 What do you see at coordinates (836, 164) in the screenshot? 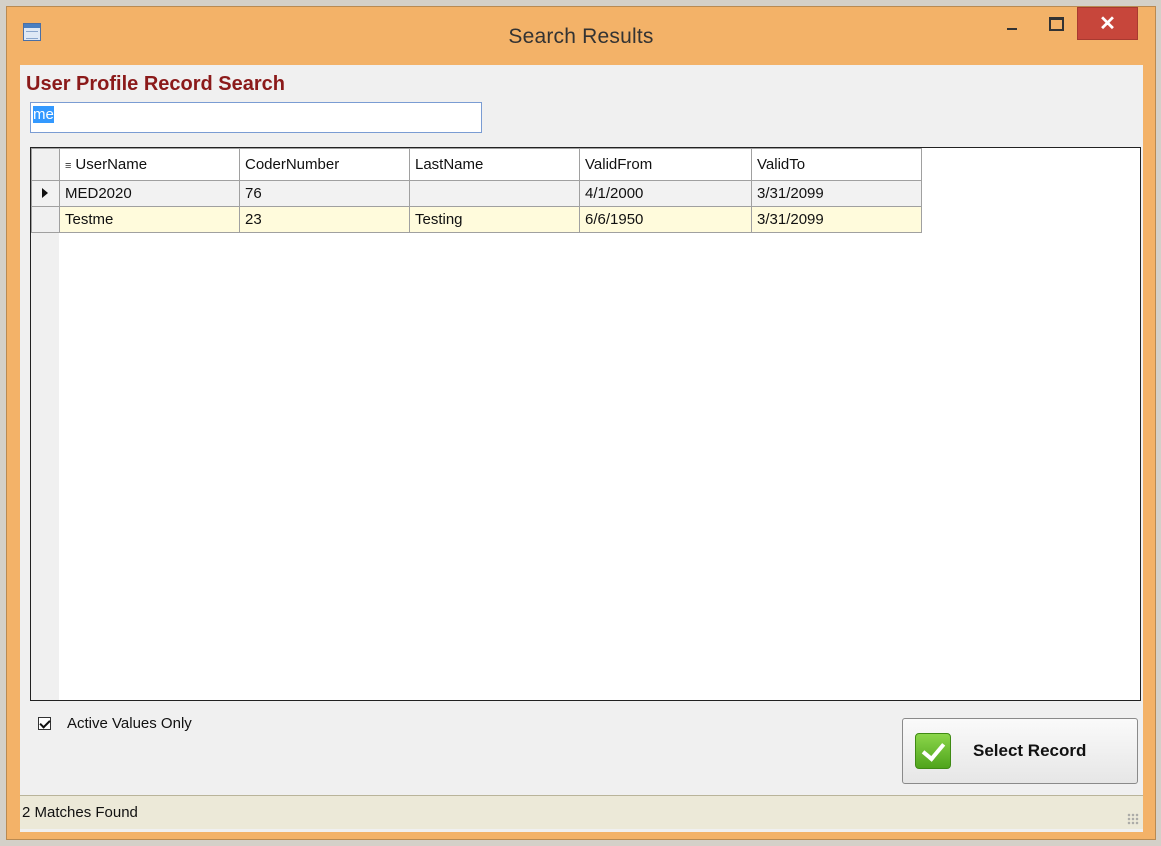
I see `column-header-validto: ValidTo` at bounding box center [836, 164].